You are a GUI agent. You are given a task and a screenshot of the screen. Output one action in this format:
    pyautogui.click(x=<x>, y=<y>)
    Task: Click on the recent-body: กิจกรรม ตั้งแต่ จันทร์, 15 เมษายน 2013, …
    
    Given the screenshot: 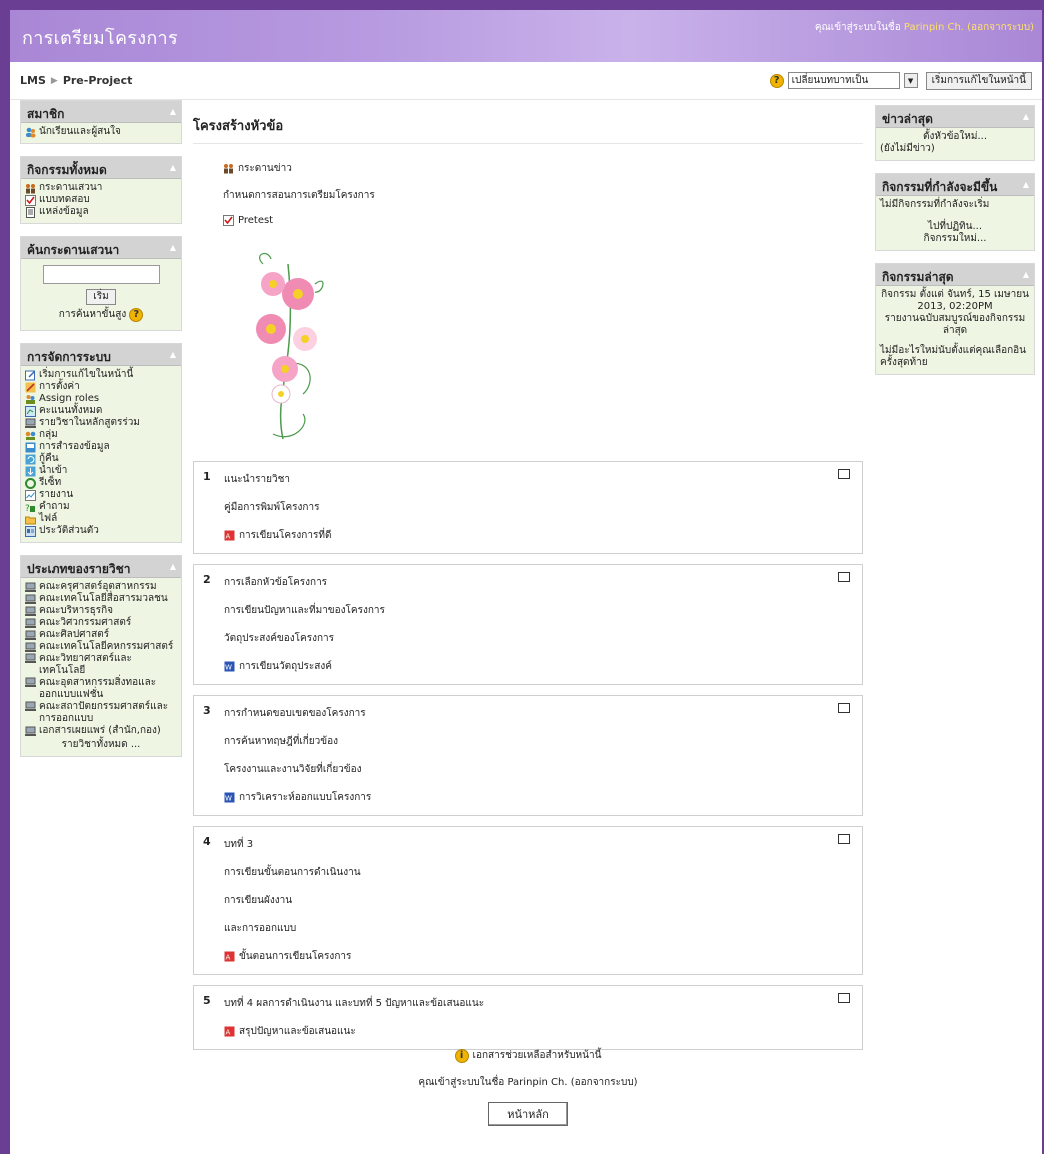 What is the action you would take?
    pyautogui.click(x=955, y=330)
    